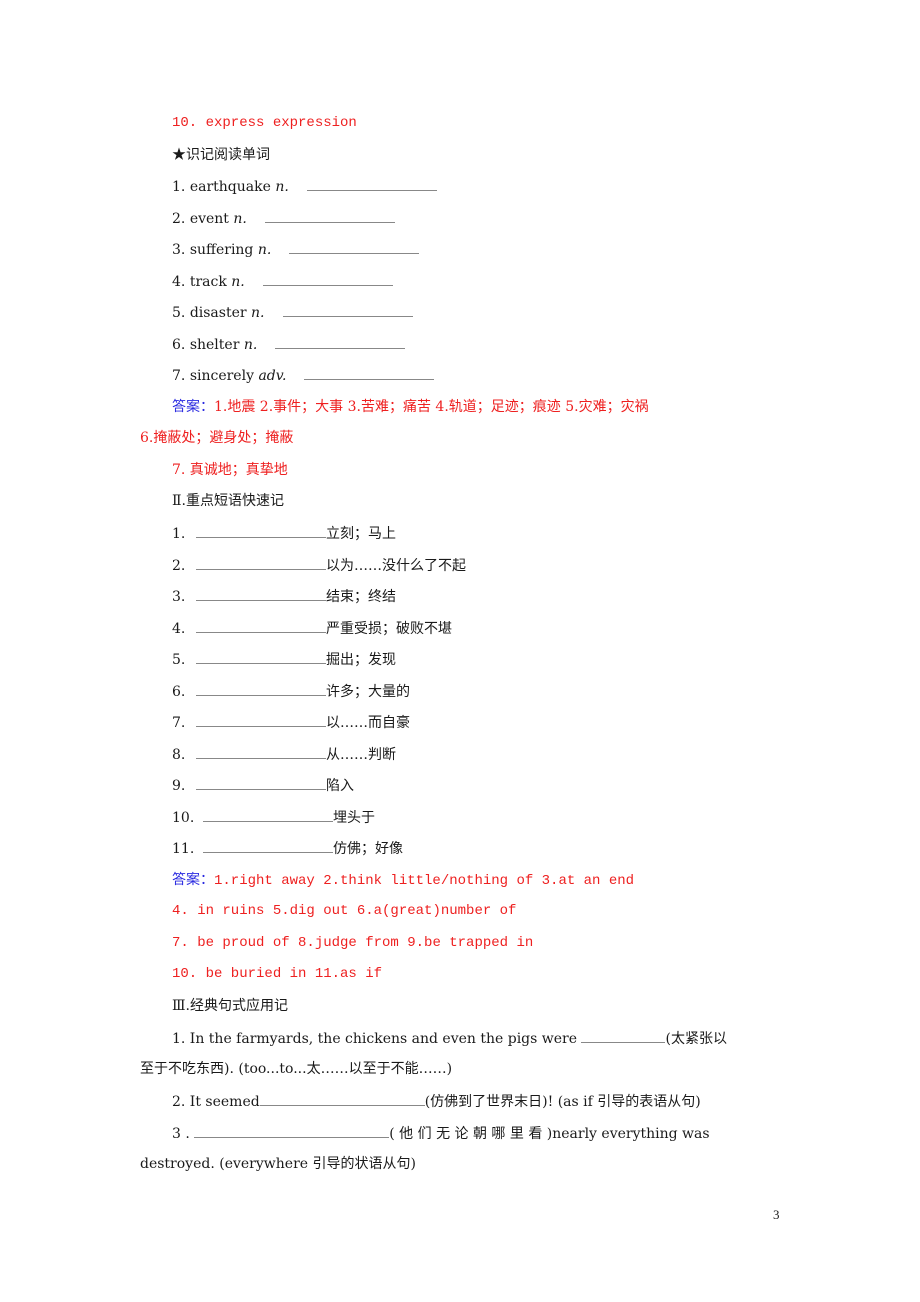  I want to click on reading-word-item: 7. sincerely adv., so click(303, 375).